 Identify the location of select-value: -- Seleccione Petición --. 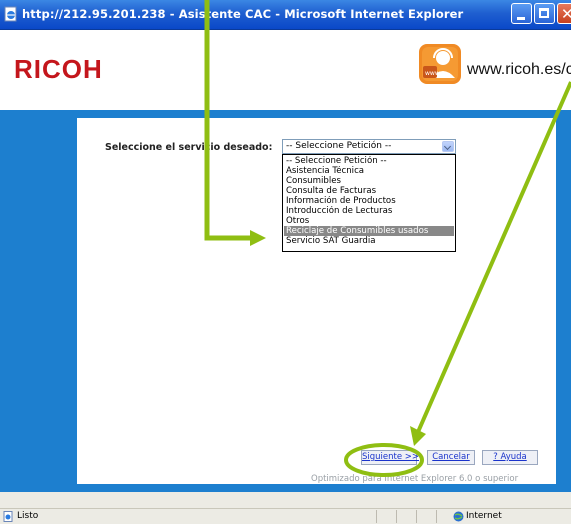
(339, 146).